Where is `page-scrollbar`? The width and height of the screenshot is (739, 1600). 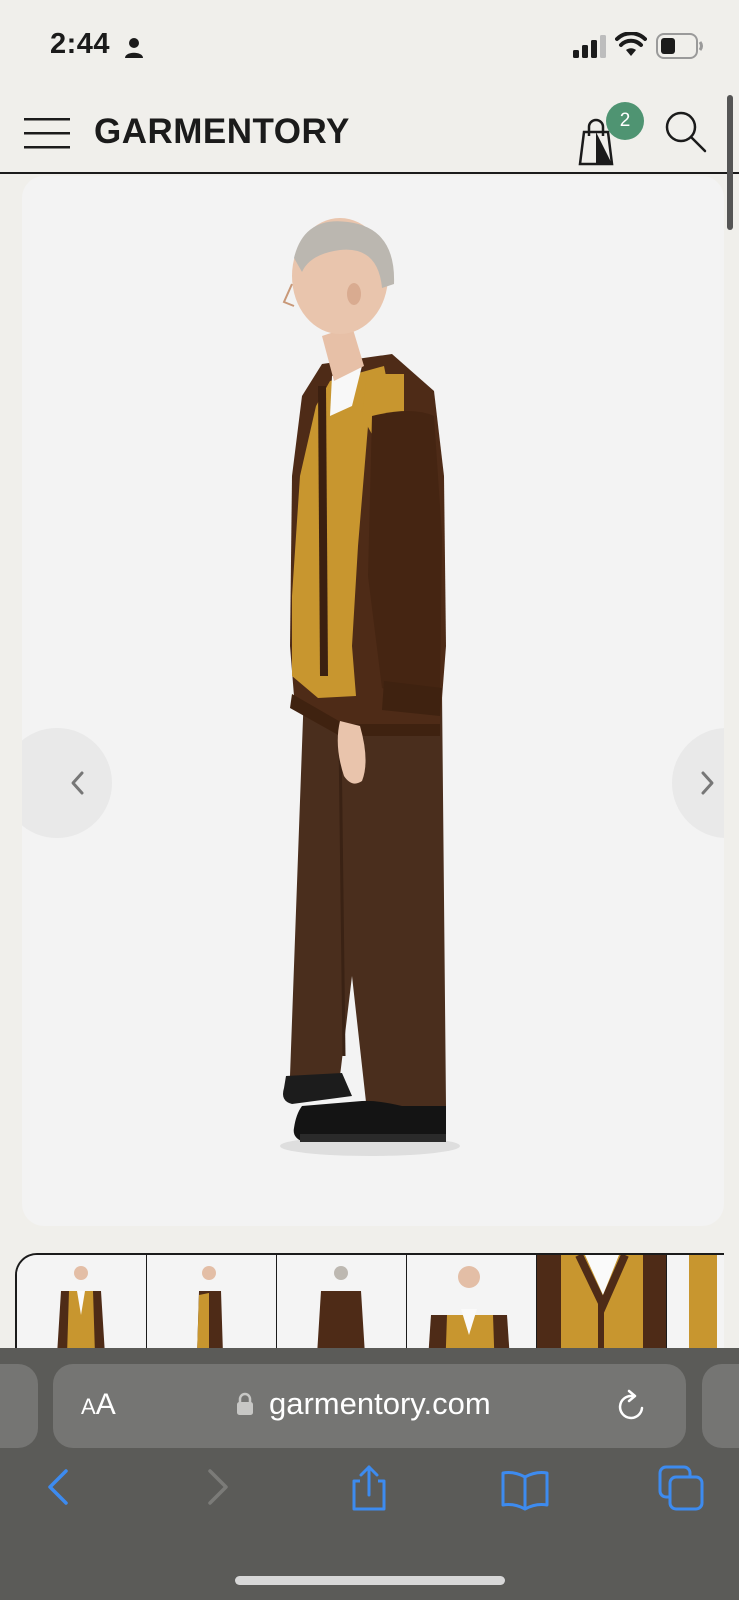 page-scrollbar is located at coordinates (730, 162).